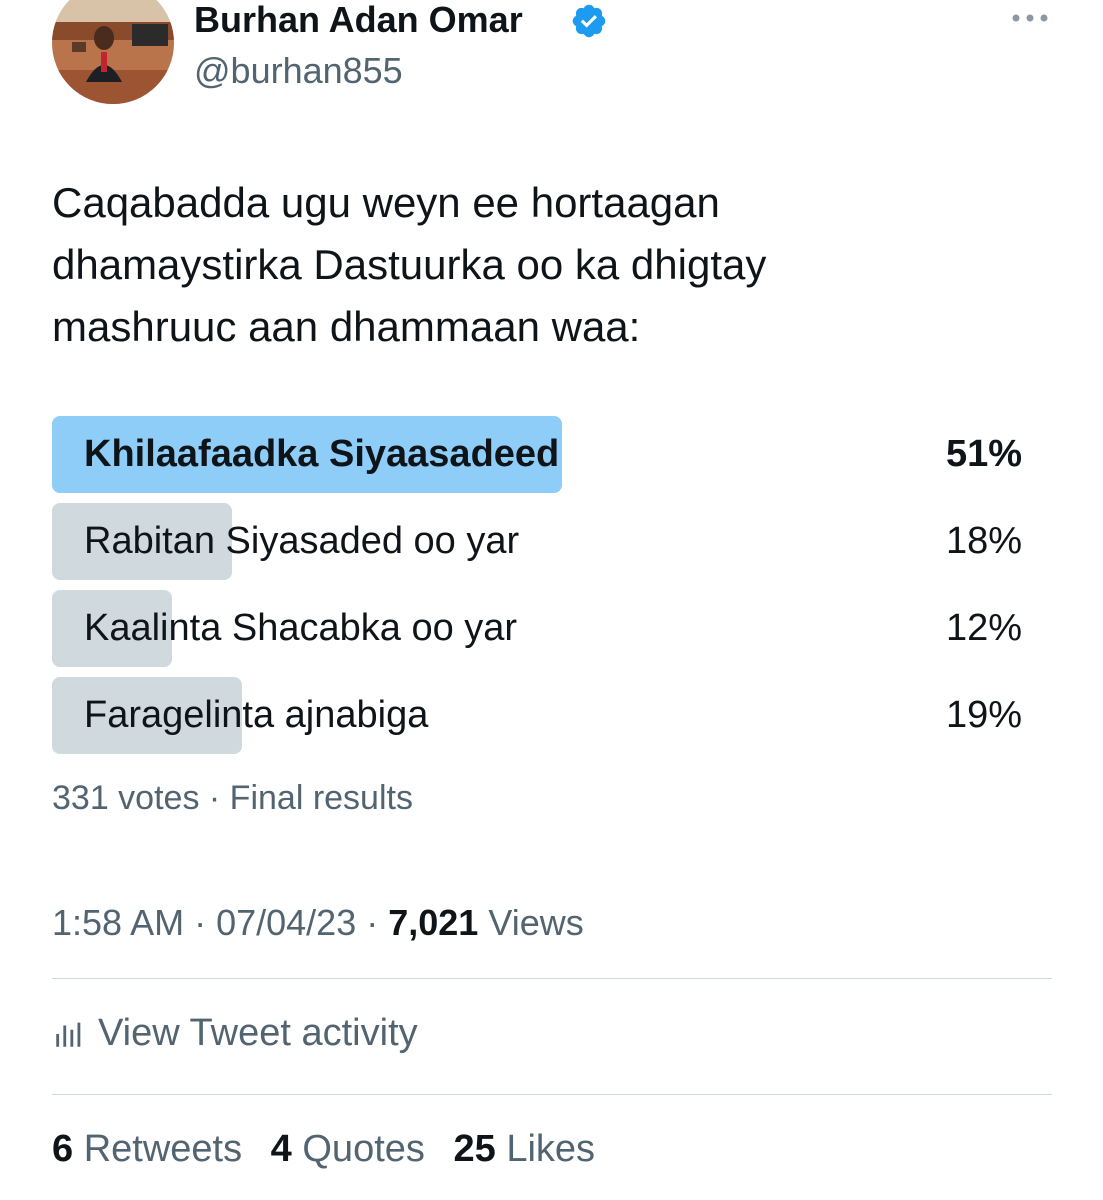 The width and height of the screenshot is (1103, 1200). What do you see at coordinates (63, 1149) in the screenshot?
I see `retweets-count: 6` at bounding box center [63, 1149].